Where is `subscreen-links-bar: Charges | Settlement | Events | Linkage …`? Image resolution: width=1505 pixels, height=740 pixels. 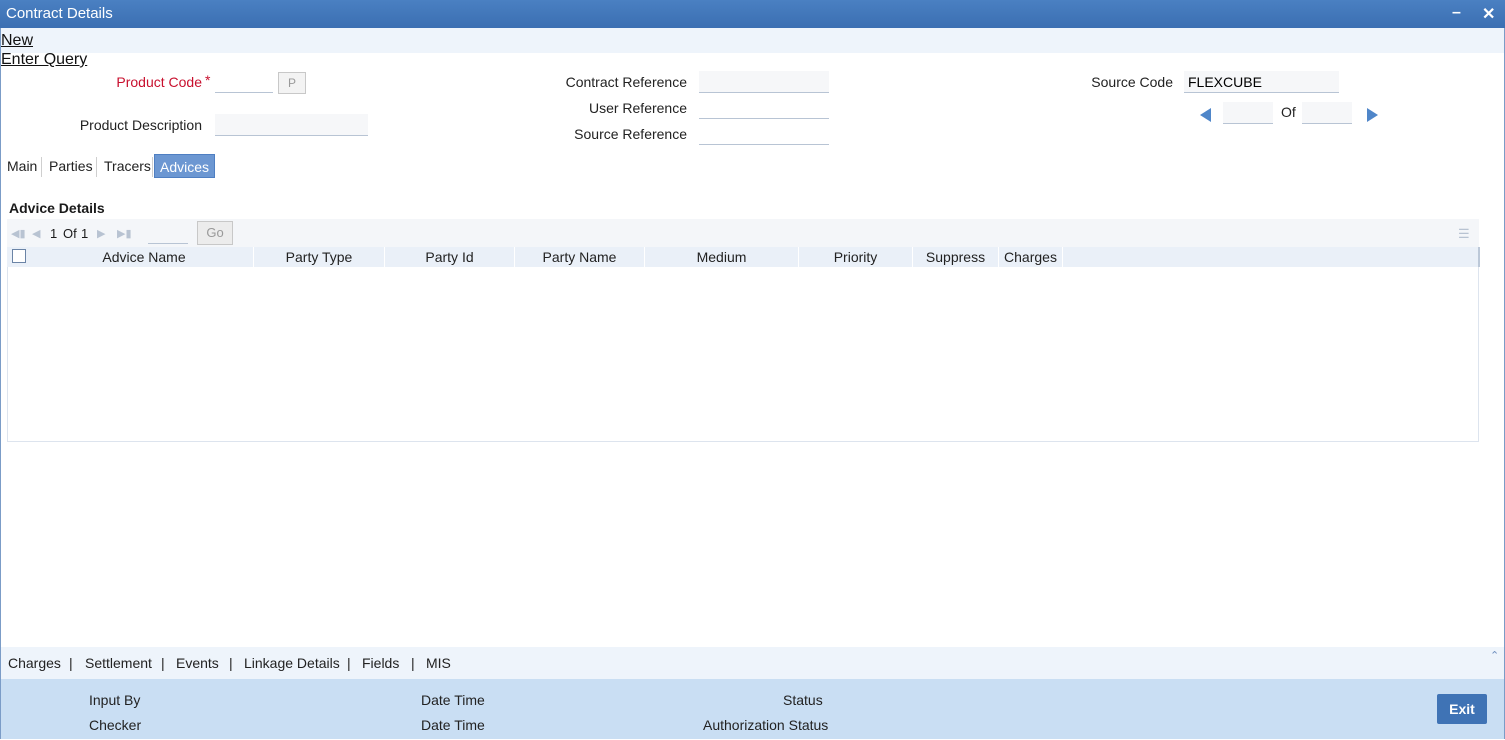 subscreen-links-bar: Charges | Settlement | Events | Linkage … is located at coordinates (752, 663).